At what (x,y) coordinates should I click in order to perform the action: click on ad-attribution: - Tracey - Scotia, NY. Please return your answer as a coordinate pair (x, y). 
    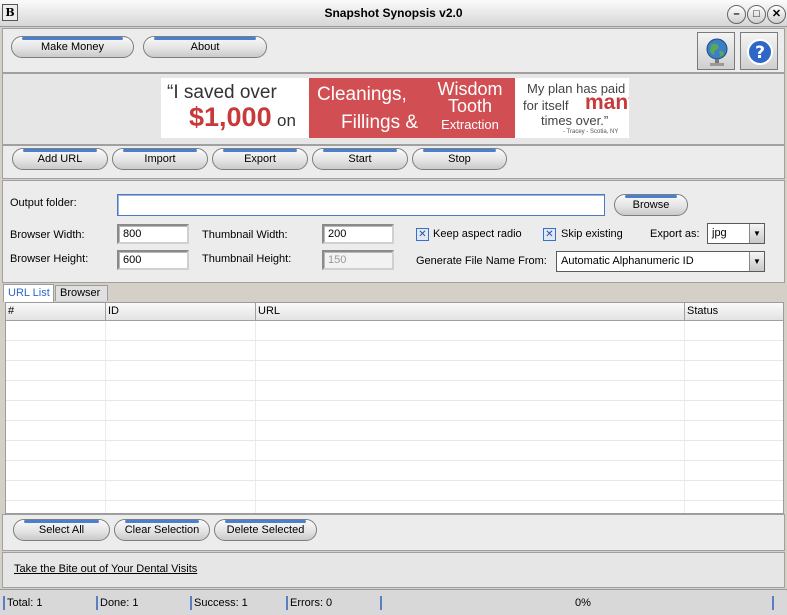
    Looking at the image, I should click on (591, 132).